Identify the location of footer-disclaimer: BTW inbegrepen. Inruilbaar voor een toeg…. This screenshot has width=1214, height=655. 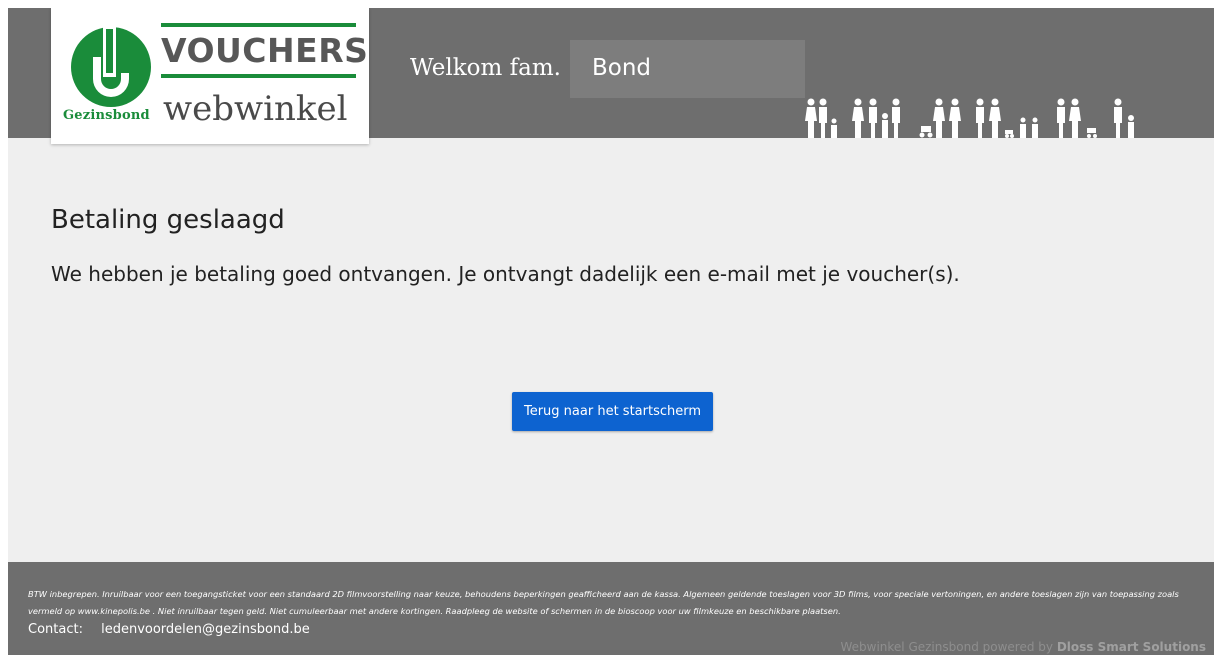
(603, 602).